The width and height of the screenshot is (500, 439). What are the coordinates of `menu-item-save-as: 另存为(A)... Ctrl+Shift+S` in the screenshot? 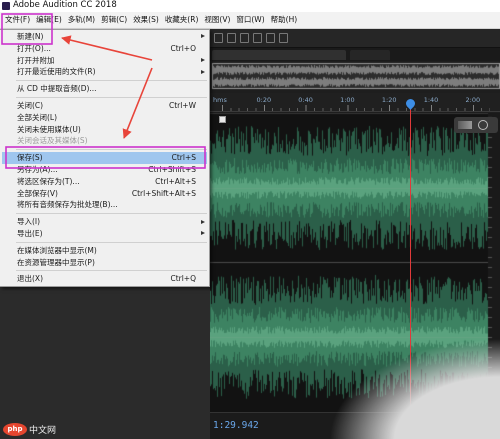 It's located at (104, 170).